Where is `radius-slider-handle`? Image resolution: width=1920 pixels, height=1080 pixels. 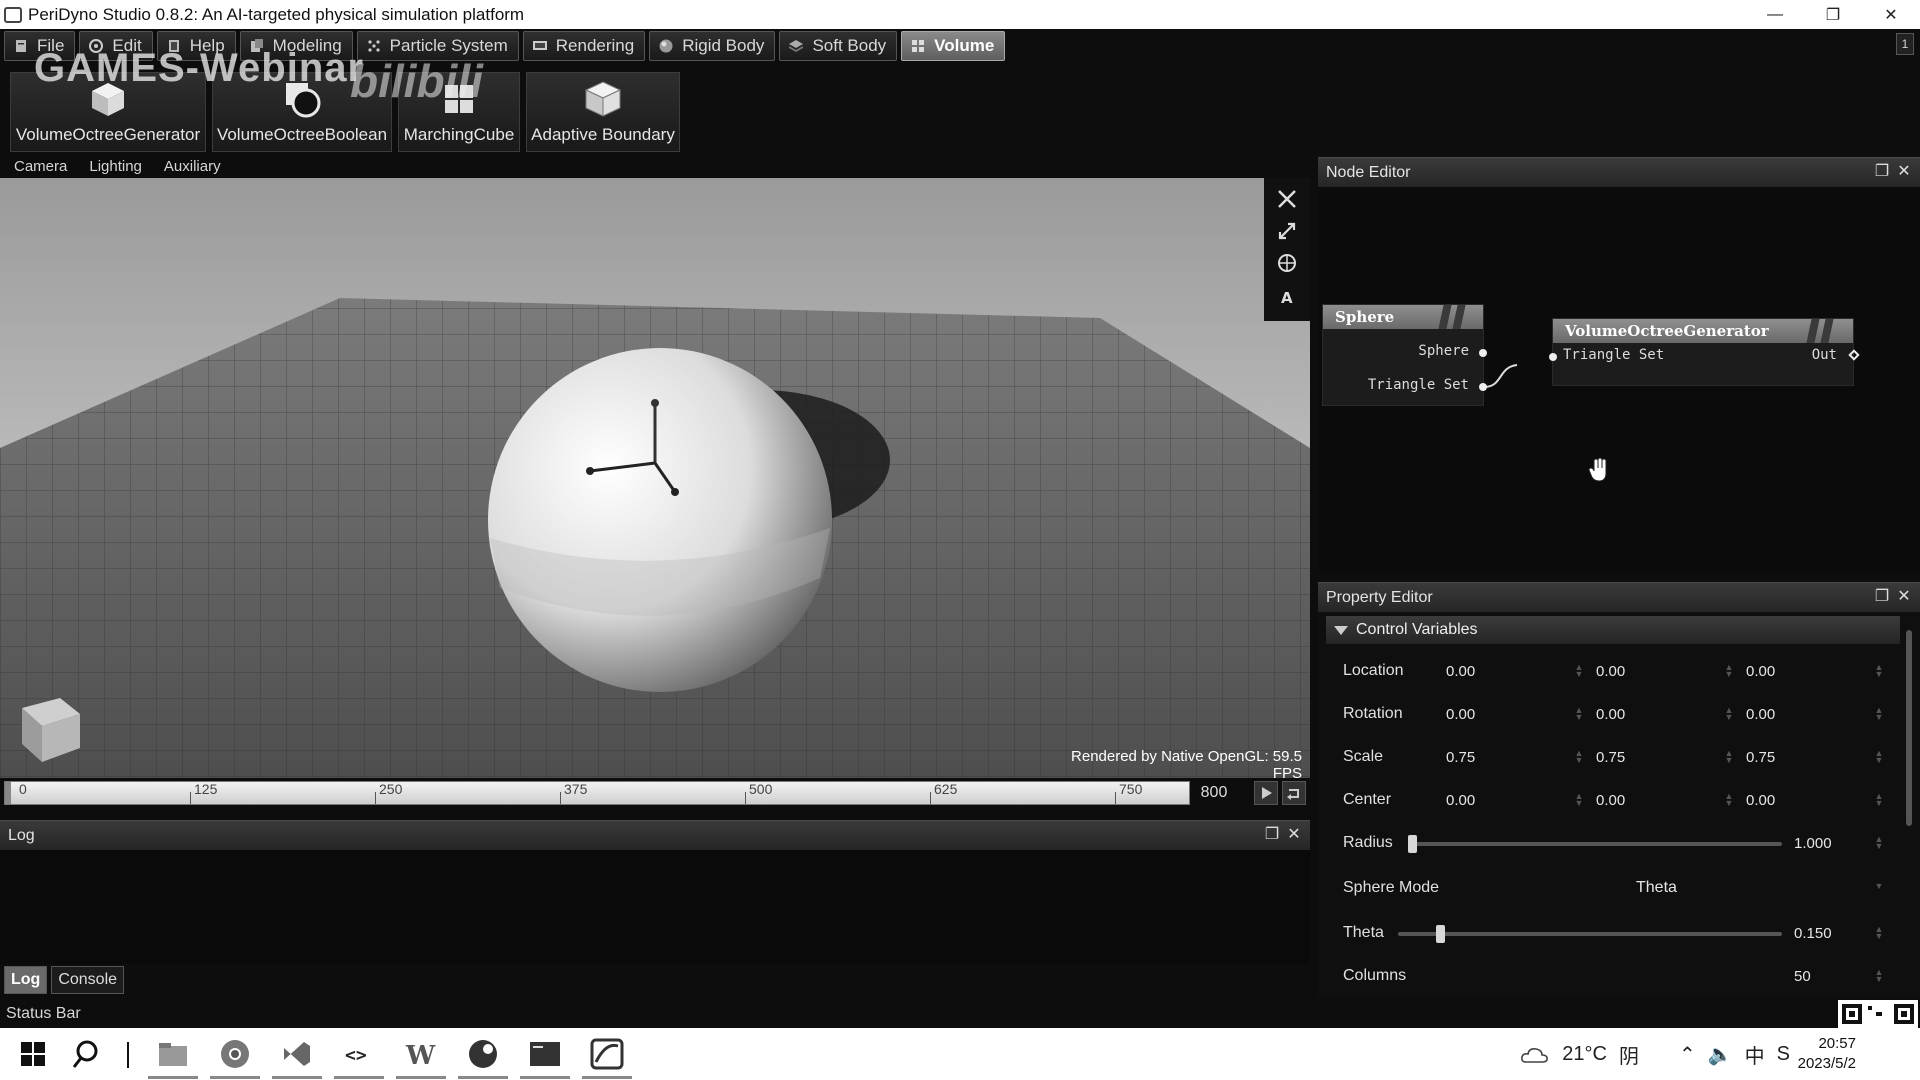 radius-slider-handle is located at coordinates (1412, 844).